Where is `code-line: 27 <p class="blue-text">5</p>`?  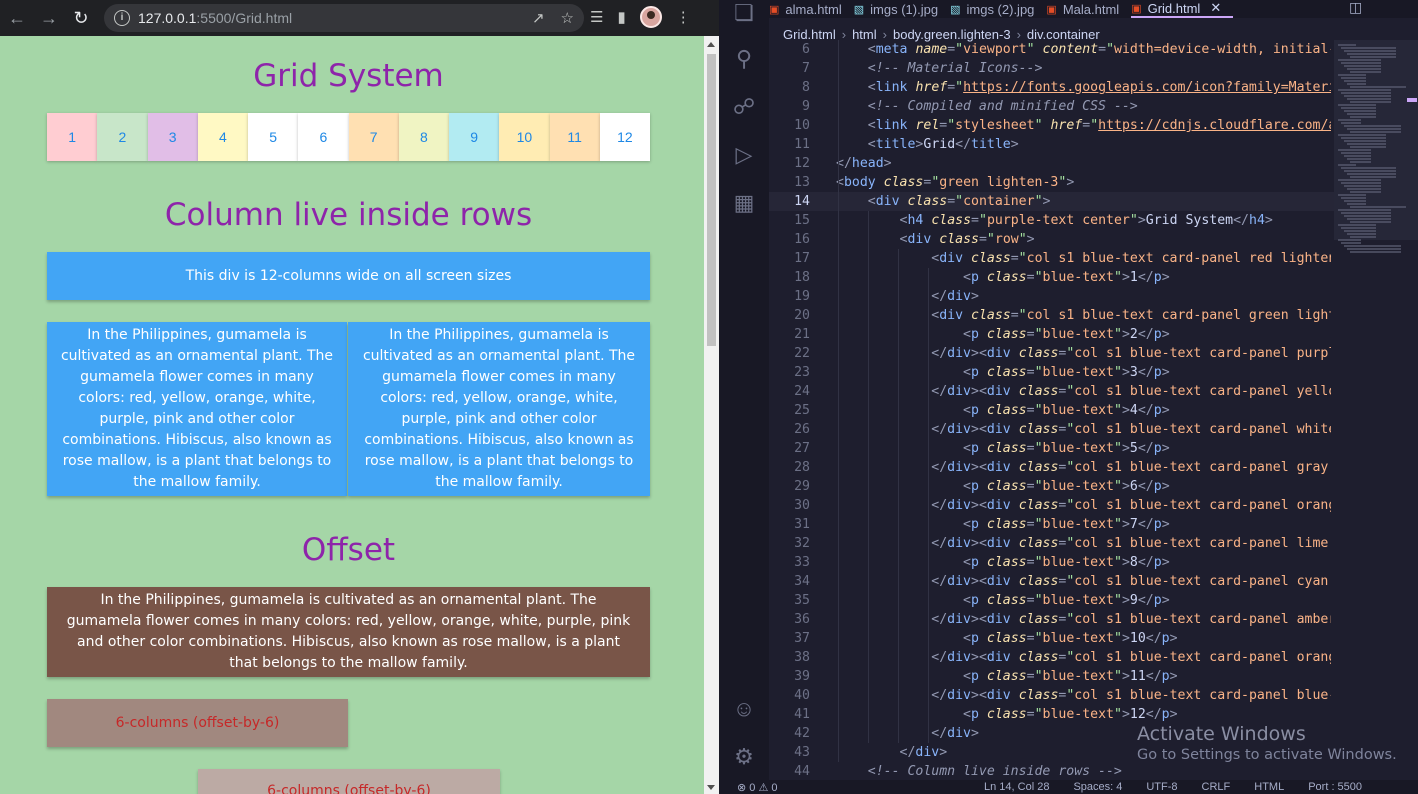 code-line: 27 <p class="blue-text">5</p> is located at coordinates (1051, 448).